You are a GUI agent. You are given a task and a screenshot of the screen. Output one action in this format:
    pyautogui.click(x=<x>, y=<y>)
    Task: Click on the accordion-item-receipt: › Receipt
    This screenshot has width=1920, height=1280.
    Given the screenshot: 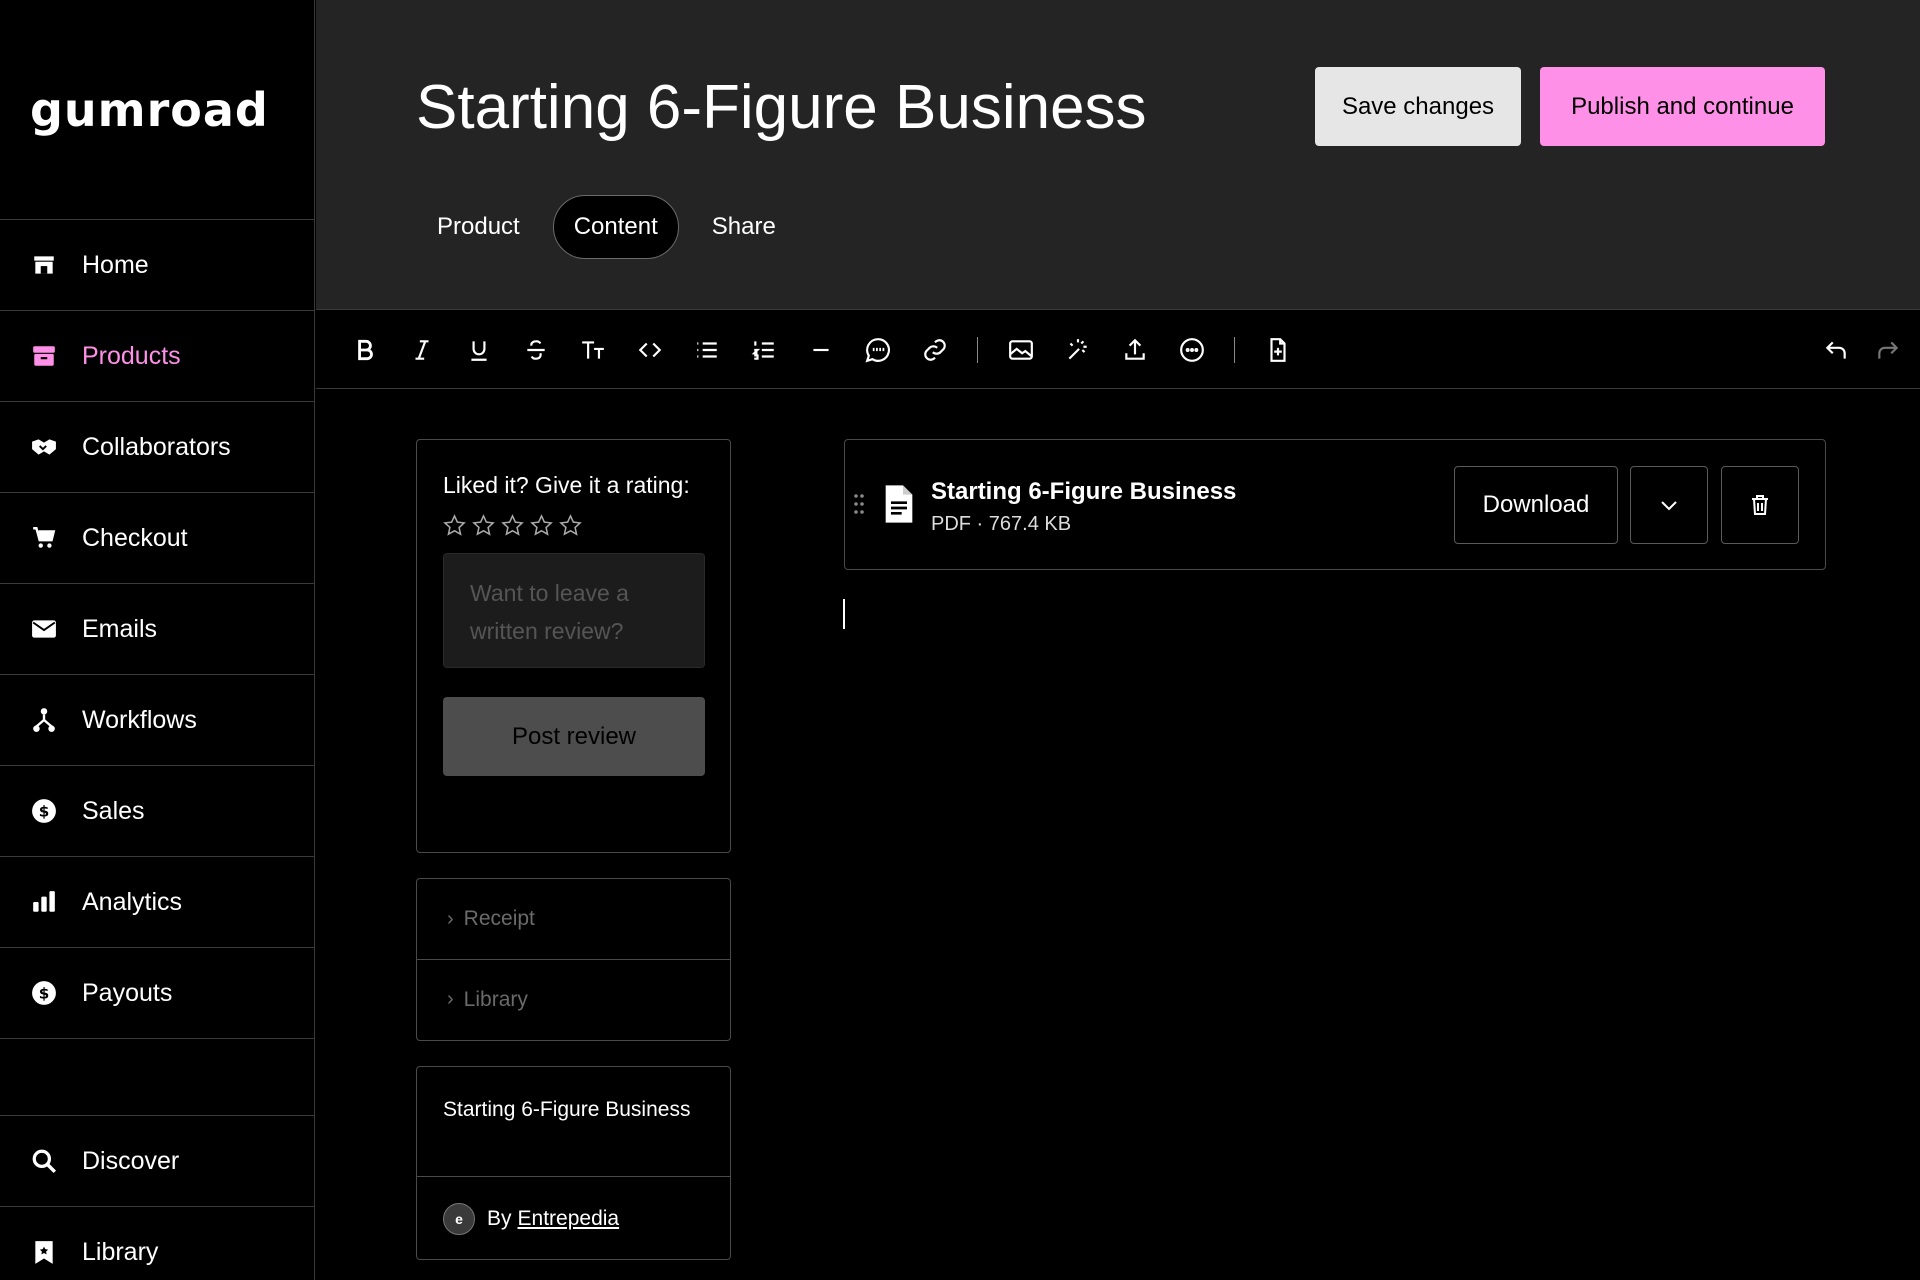 What is the action you would take?
    pyautogui.click(x=573, y=919)
    